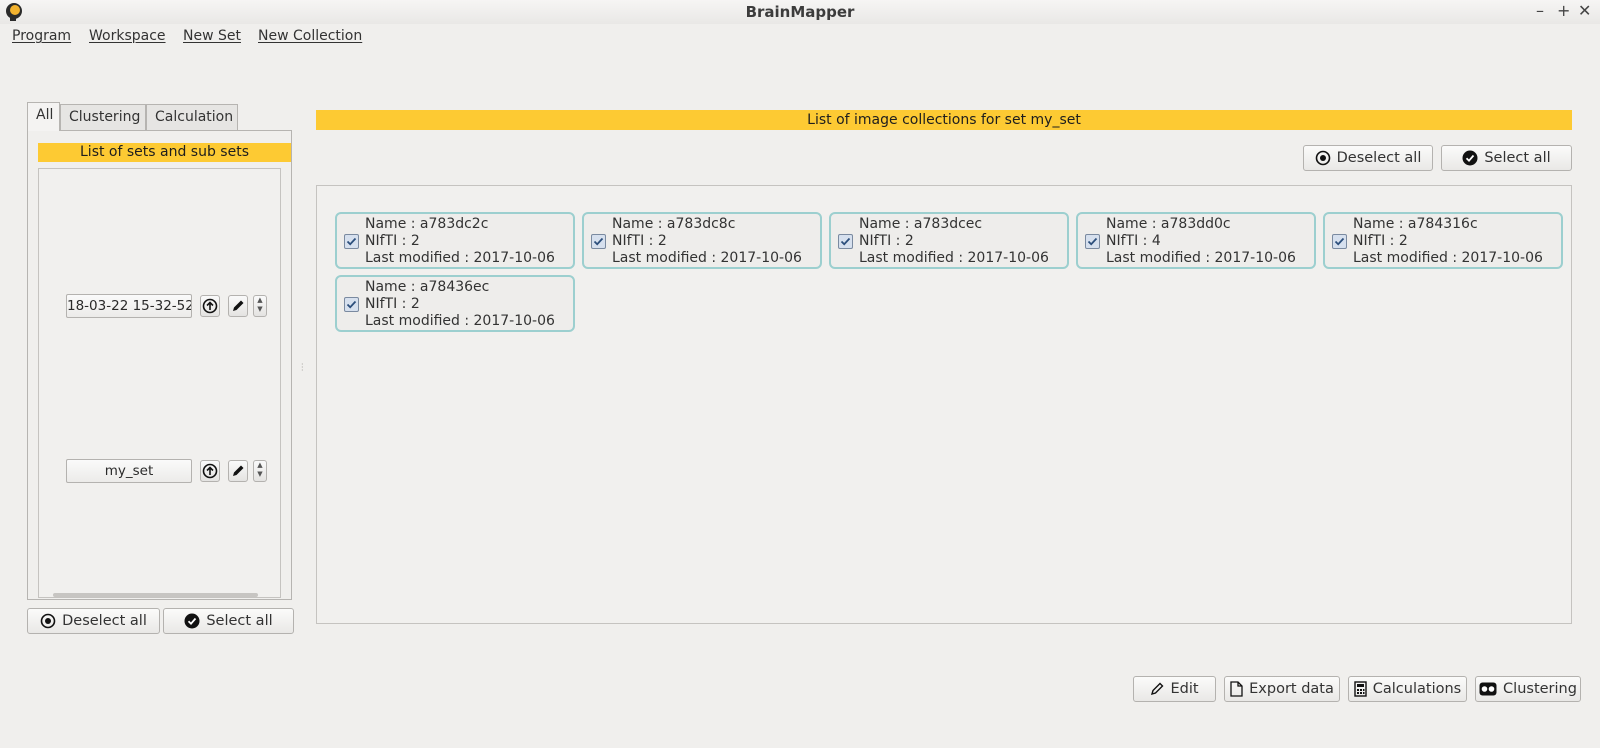 The width and height of the screenshot is (1600, 748). Describe the element at coordinates (1415, 224) in the screenshot. I see `collection-name: Name : a784316c` at that location.